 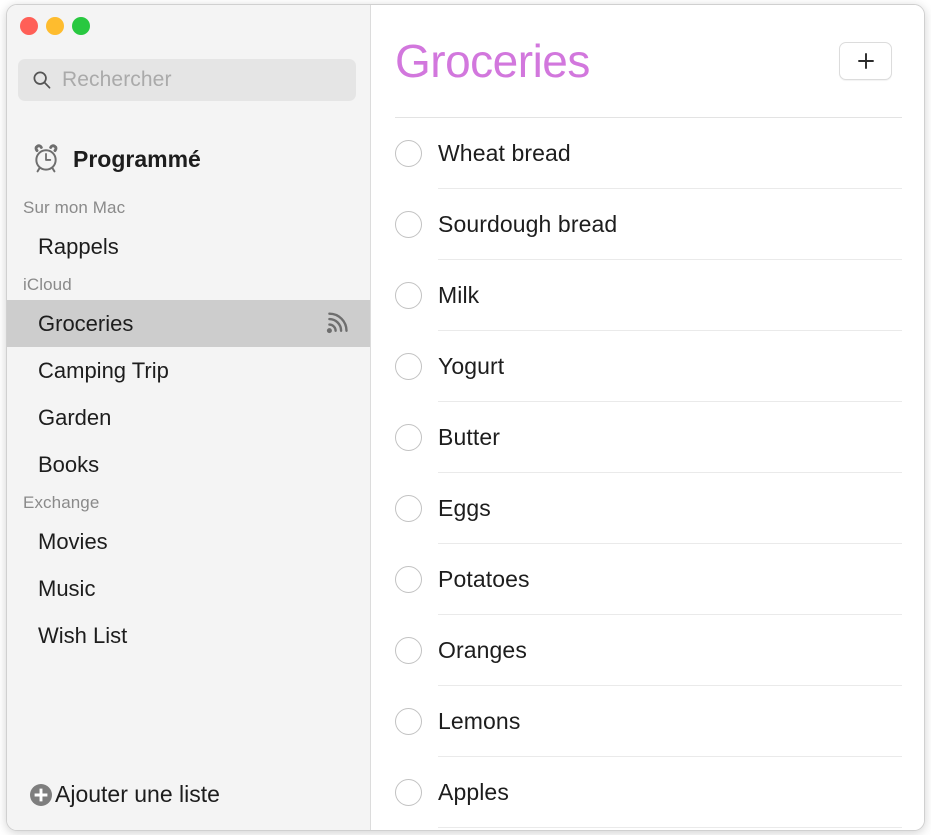 I want to click on reminder-row: Oranges, so click(x=647, y=650).